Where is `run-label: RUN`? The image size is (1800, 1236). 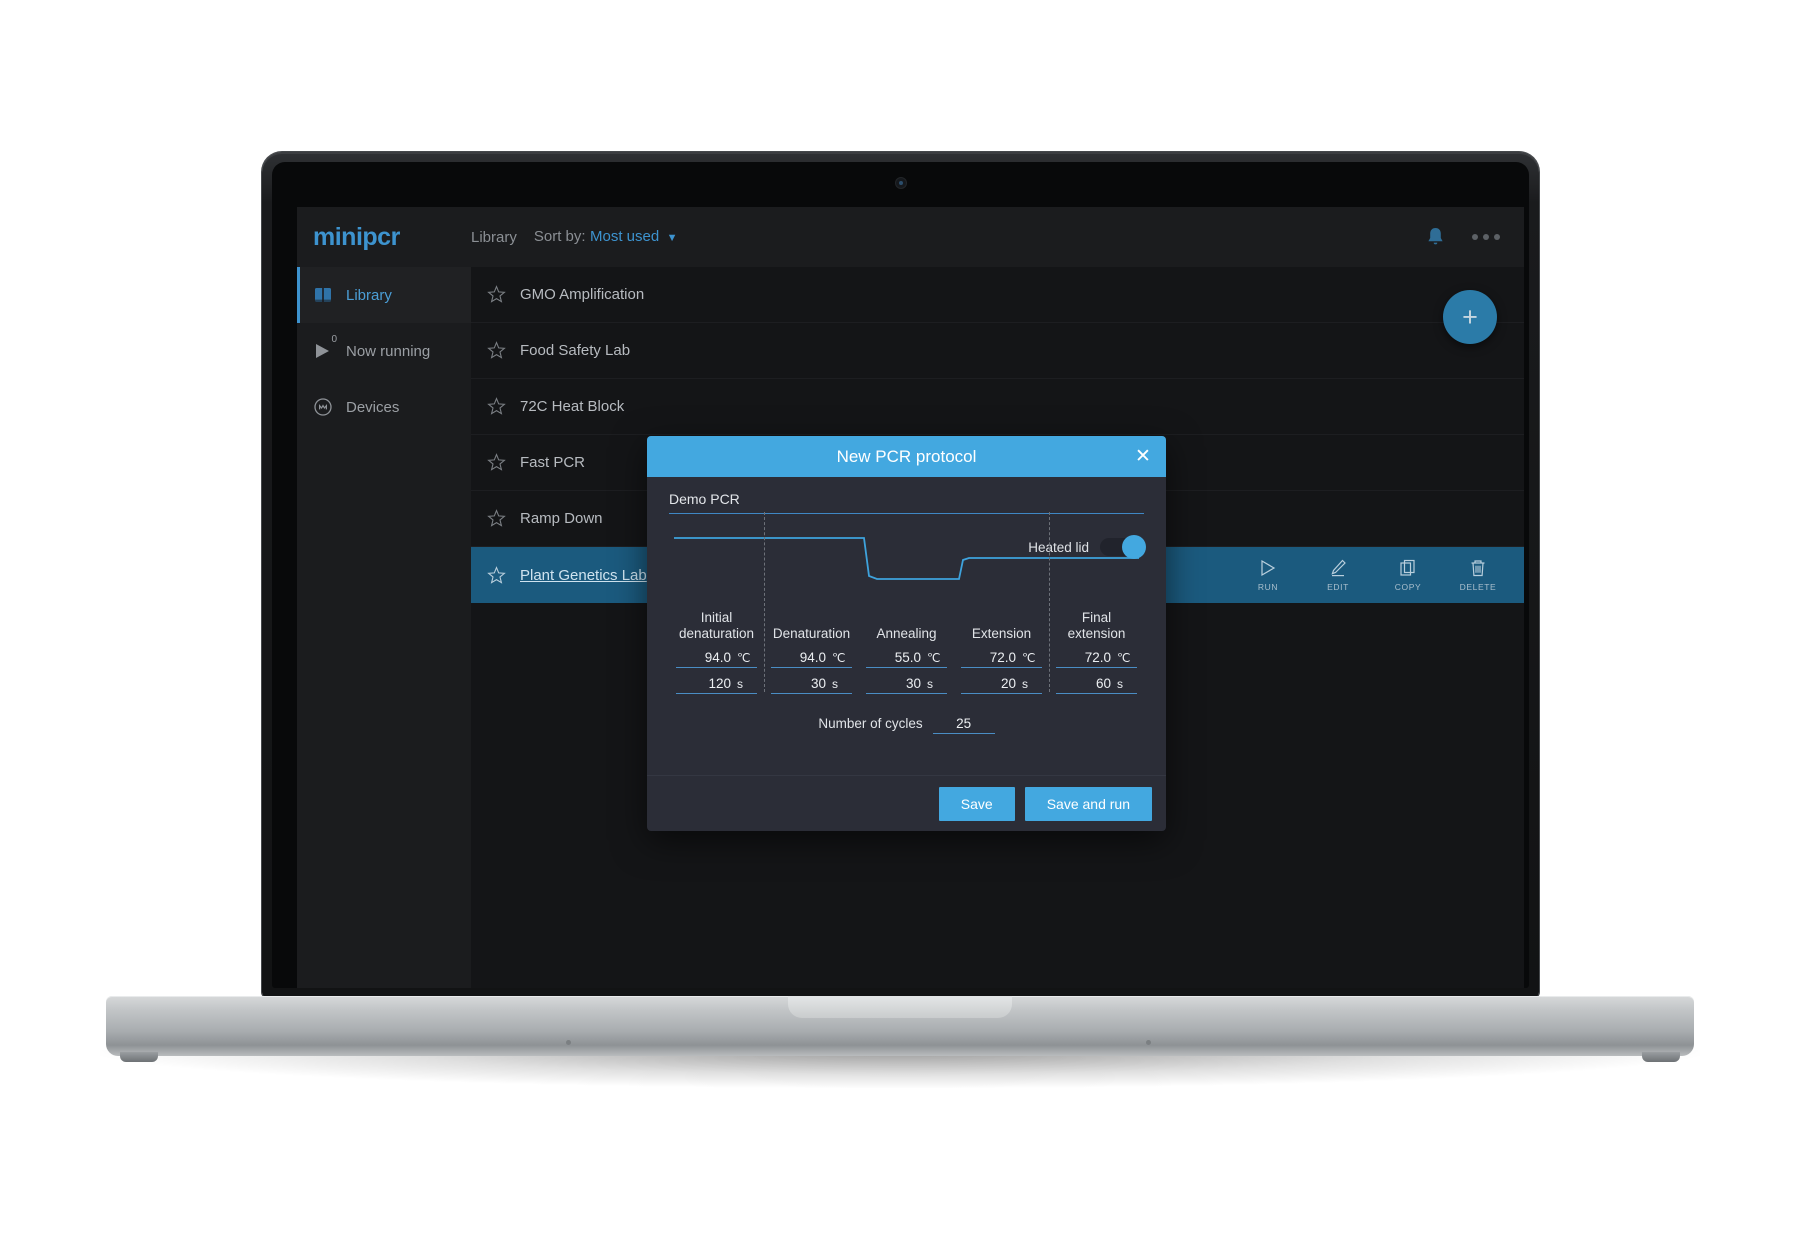
run-label: RUN is located at coordinates (1268, 587).